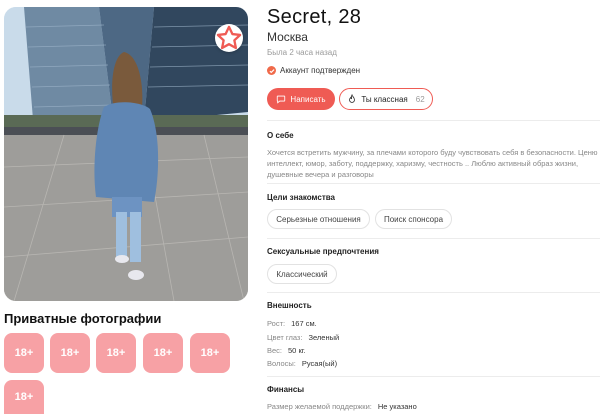 This screenshot has height=414, width=600. What do you see at coordinates (420, 99) in the screenshot?
I see `compliment-count: 62` at bounding box center [420, 99].